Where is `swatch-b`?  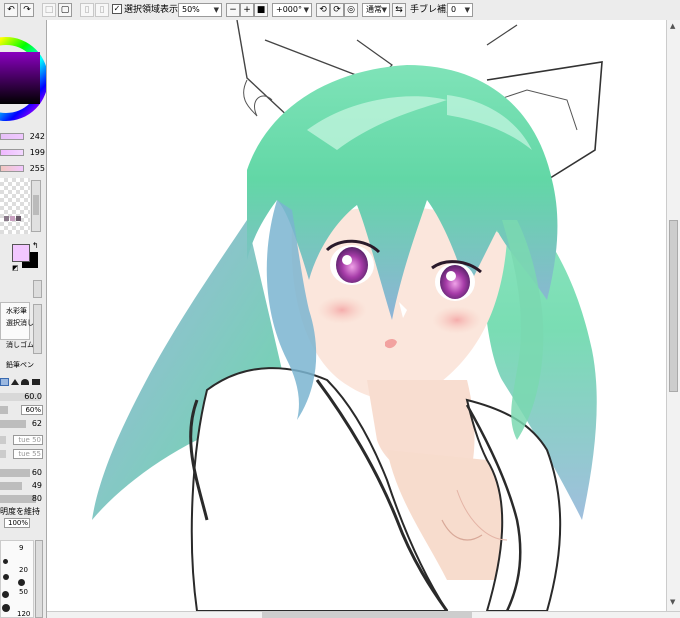 swatch-b is located at coordinates (12, 218).